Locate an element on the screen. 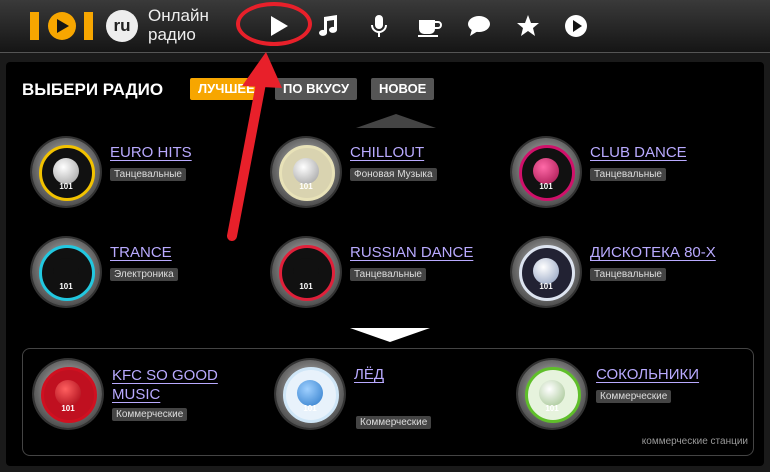  station-item: 101 CHILLOUT Фоновая Музыка is located at coordinates (387, 178).